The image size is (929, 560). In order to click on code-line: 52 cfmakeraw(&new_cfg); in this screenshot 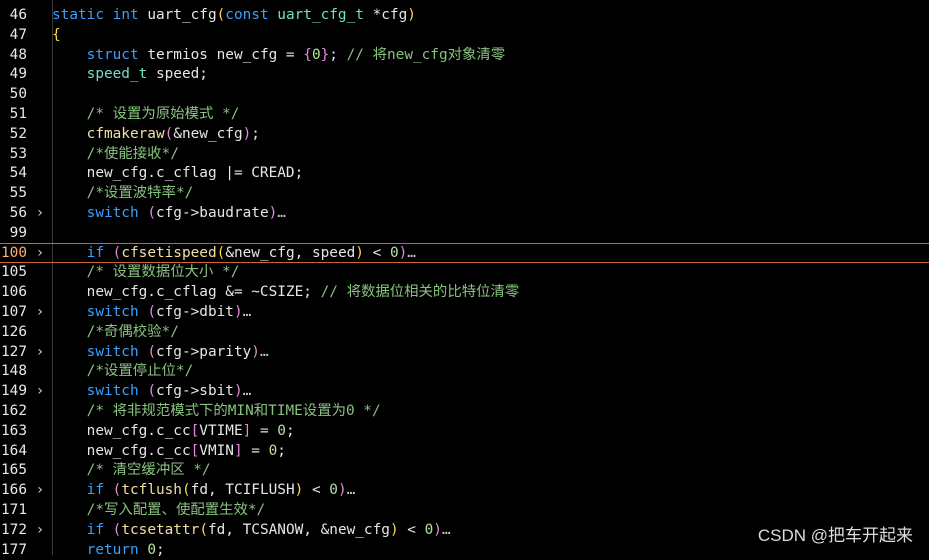, I will do `click(464, 134)`.